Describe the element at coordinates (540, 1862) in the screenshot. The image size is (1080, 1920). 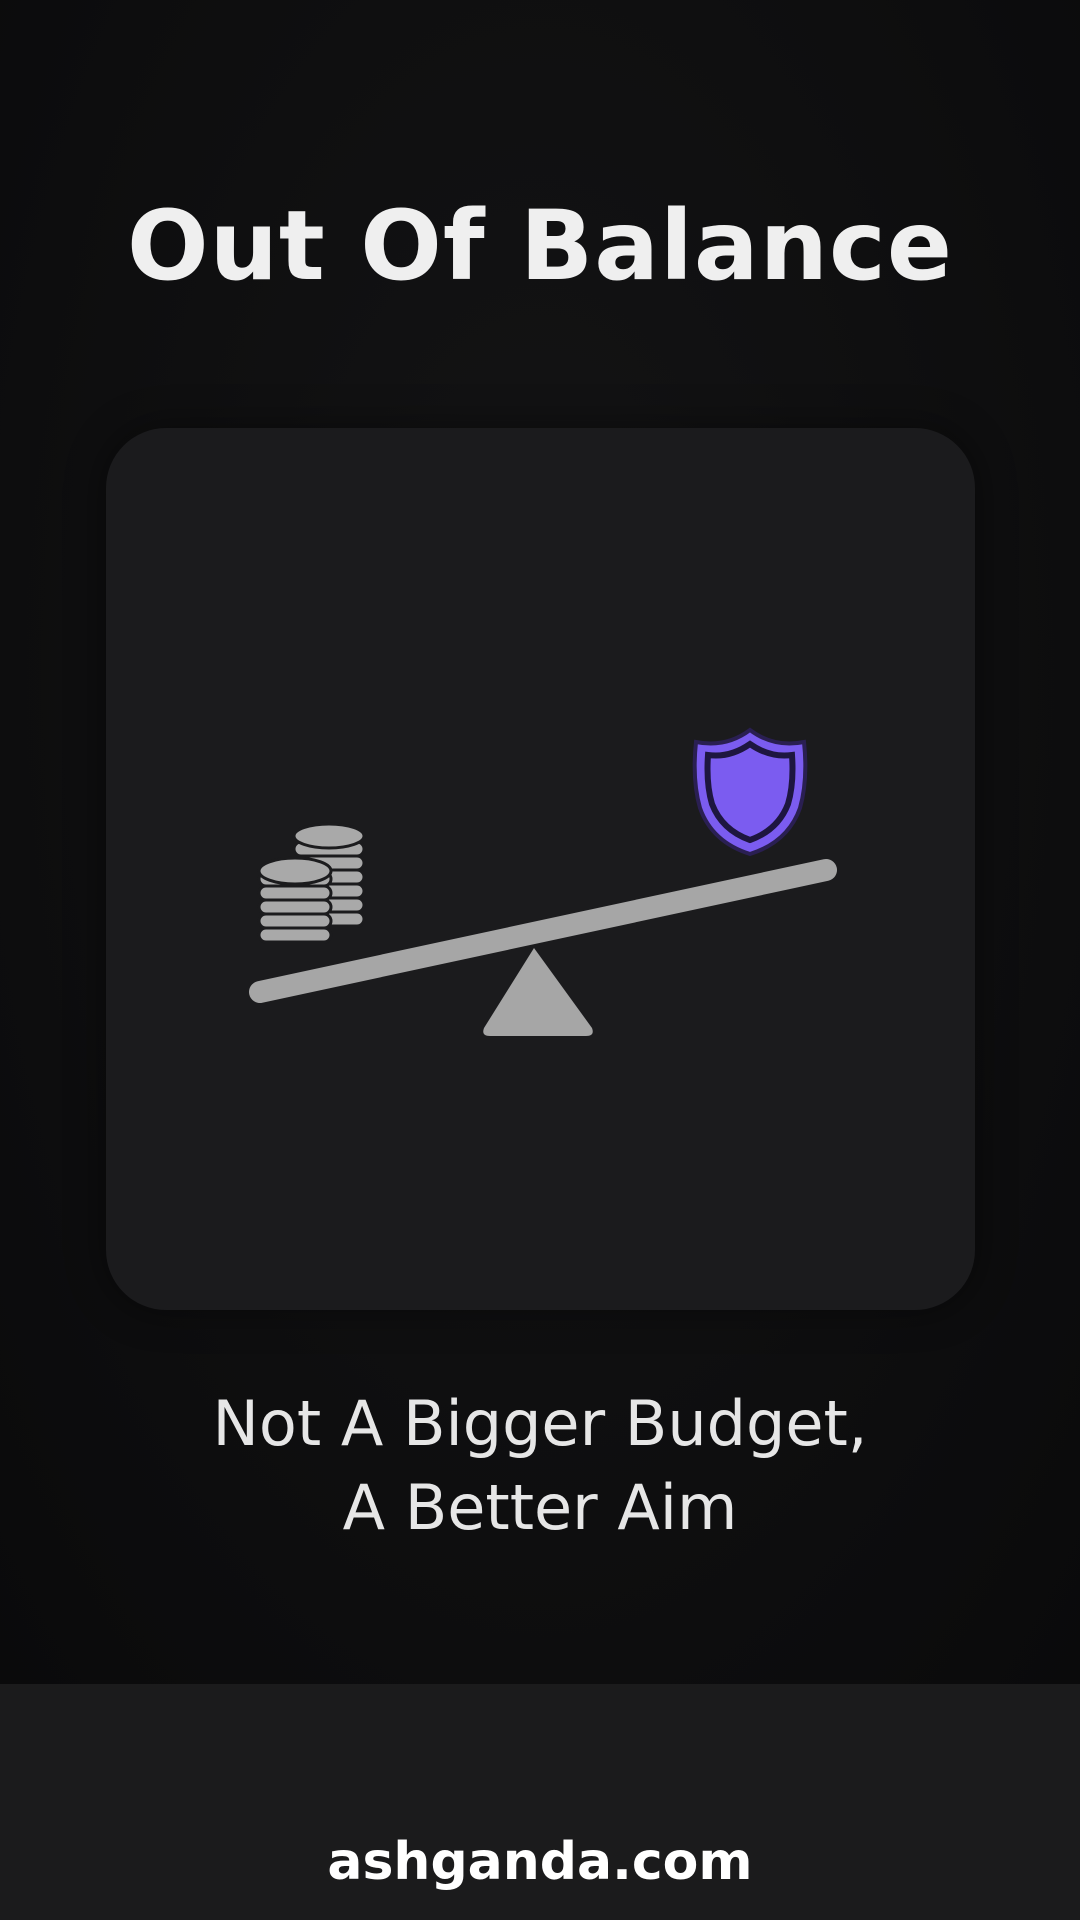
I see `footer-website-link: ashganda.com` at that location.